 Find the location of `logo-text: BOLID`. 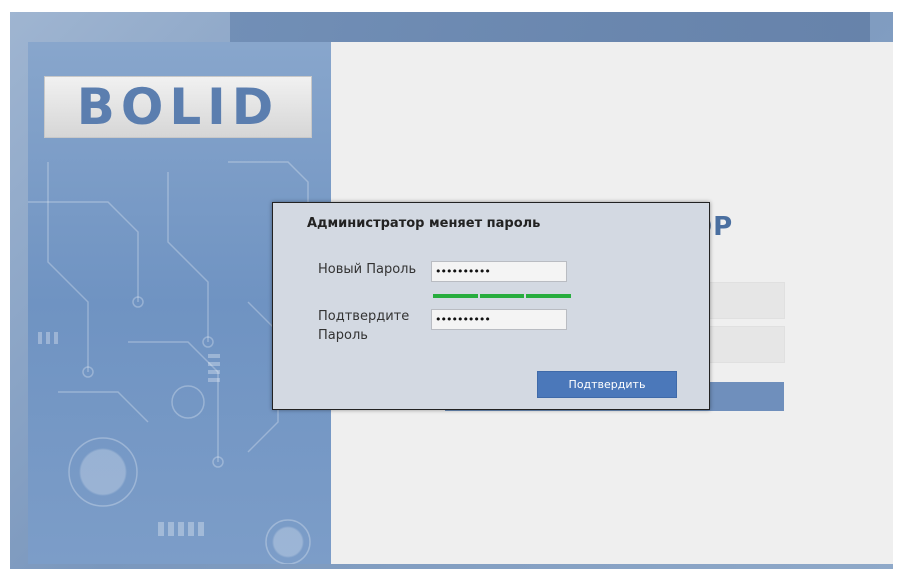

logo-text: BOLID is located at coordinates (178, 107).